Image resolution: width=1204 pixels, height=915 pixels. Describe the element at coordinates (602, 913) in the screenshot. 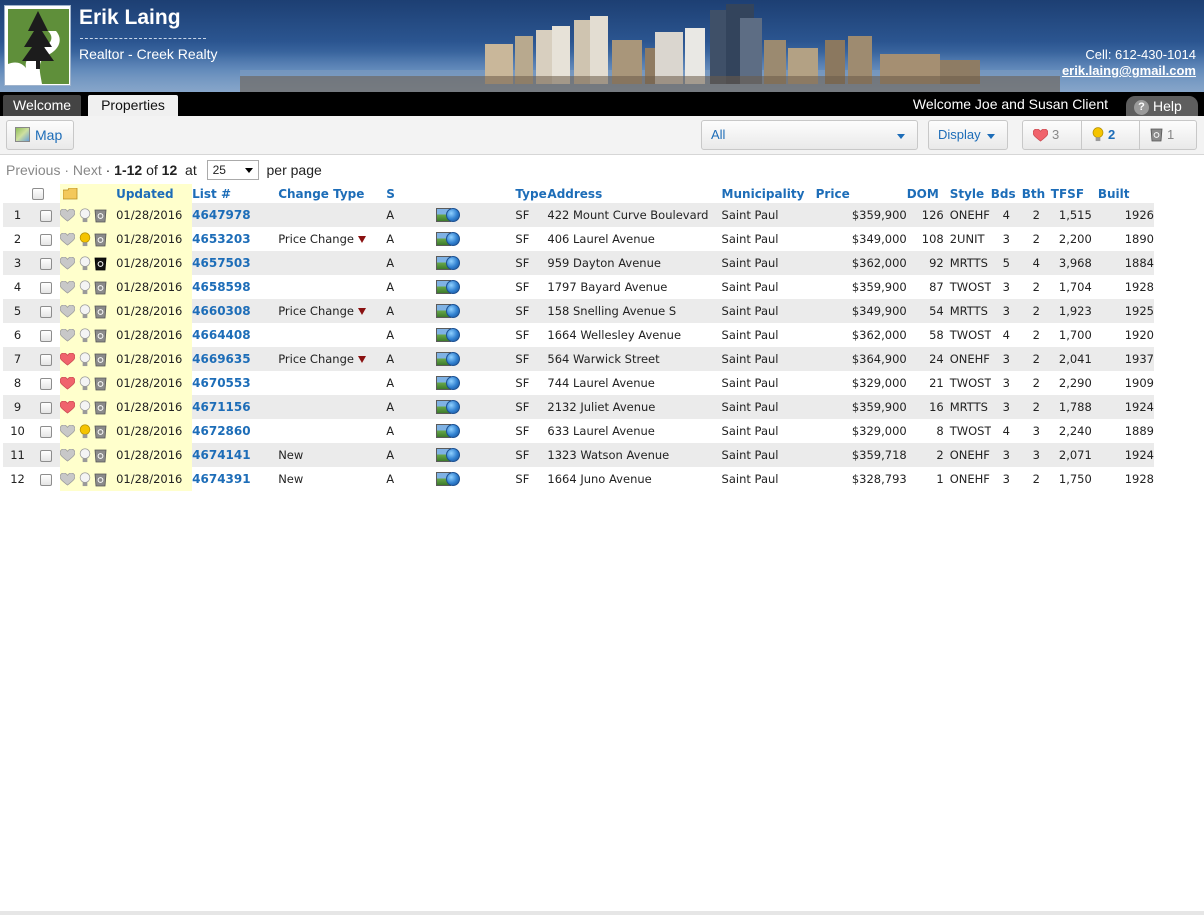

I see `horizontal-scrollbar` at that location.